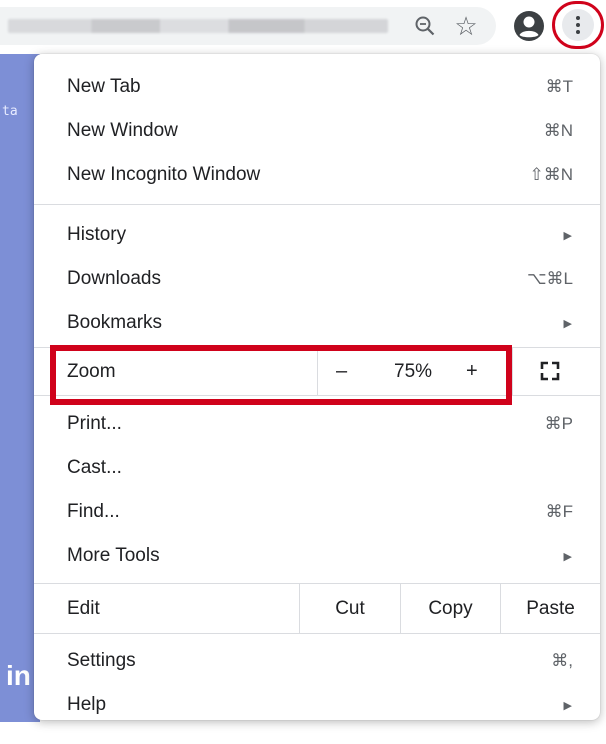 This screenshot has height=744, width=606. What do you see at coordinates (83, 608) in the screenshot?
I see `edit-label: Edit` at bounding box center [83, 608].